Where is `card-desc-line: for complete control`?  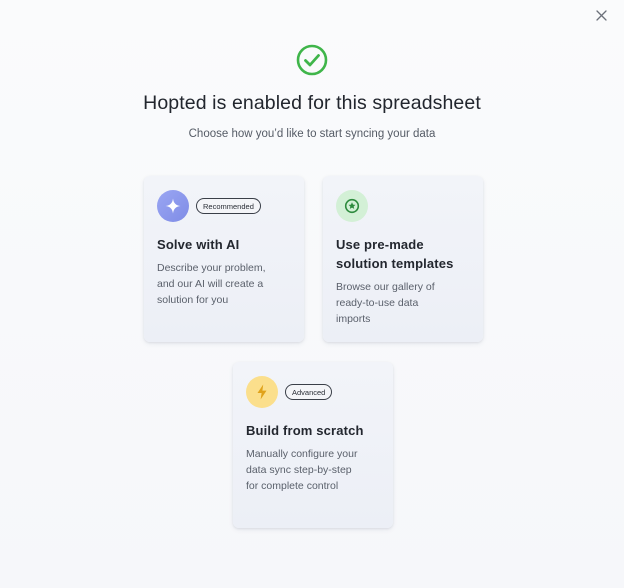
card-desc-line: for complete control is located at coordinates (292, 486).